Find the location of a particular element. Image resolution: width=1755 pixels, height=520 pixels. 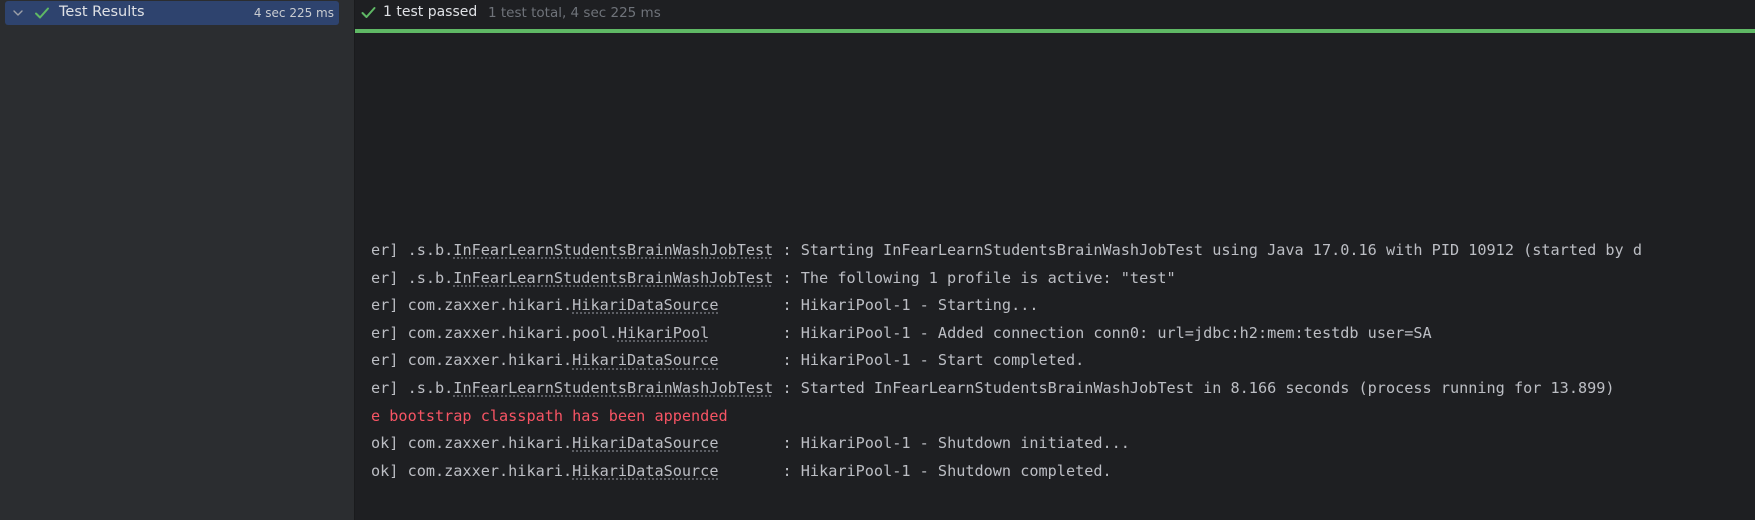

log-line-prefix: e bootstrap classpath has been appended is located at coordinates (549, 415).